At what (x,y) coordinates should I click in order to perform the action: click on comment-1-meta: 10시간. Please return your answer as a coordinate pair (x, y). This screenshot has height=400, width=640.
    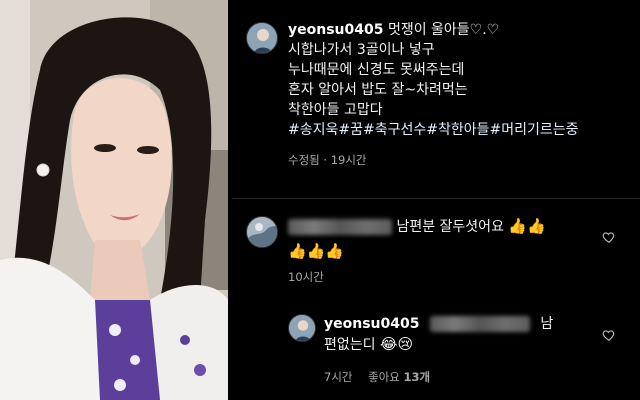
    Looking at the image, I should click on (443, 277).